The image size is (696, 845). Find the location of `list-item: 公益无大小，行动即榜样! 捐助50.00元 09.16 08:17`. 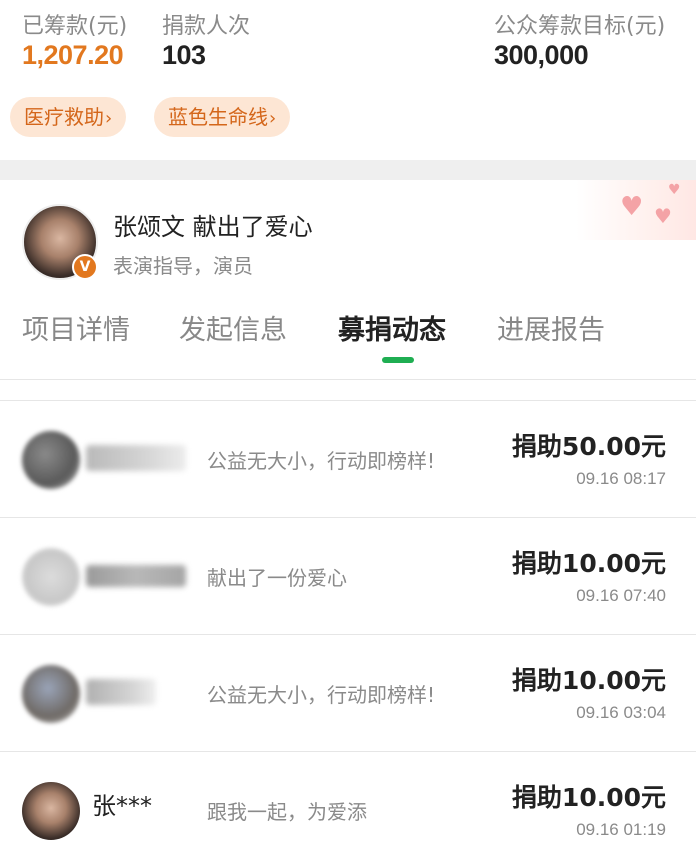

list-item: 公益无大小，行动即榜样! 捐助50.00元 09.16 08:17 is located at coordinates (348, 458).